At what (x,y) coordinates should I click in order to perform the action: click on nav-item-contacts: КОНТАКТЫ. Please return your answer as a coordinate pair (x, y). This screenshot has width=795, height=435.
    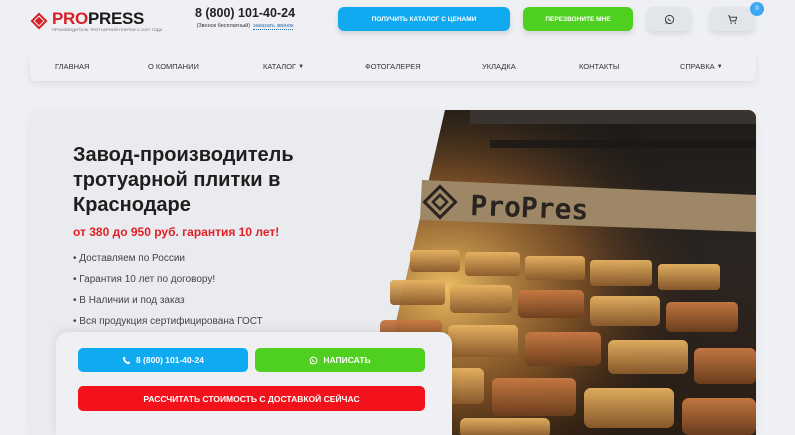
    Looking at the image, I should click on (599, 66).